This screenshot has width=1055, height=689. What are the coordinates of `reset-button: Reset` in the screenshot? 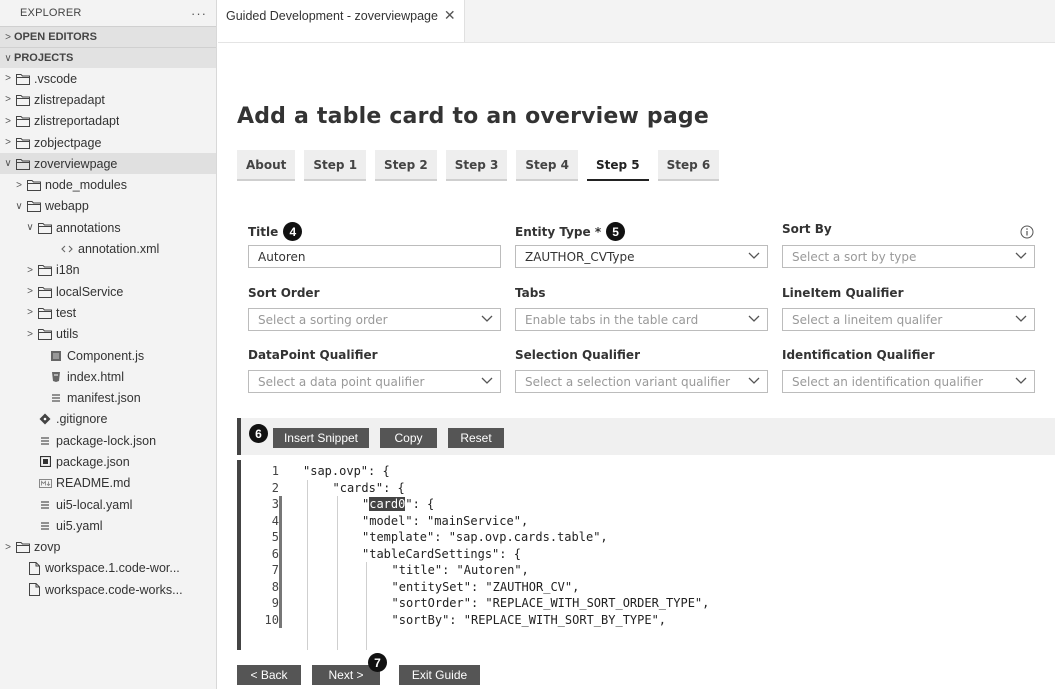 It's located at (476, 438).